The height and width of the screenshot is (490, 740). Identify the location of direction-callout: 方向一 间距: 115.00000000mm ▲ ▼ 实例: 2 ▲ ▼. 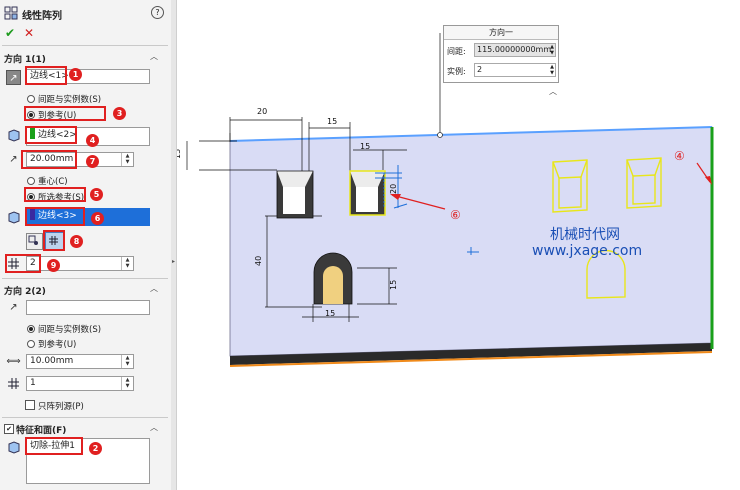
(501, 54).